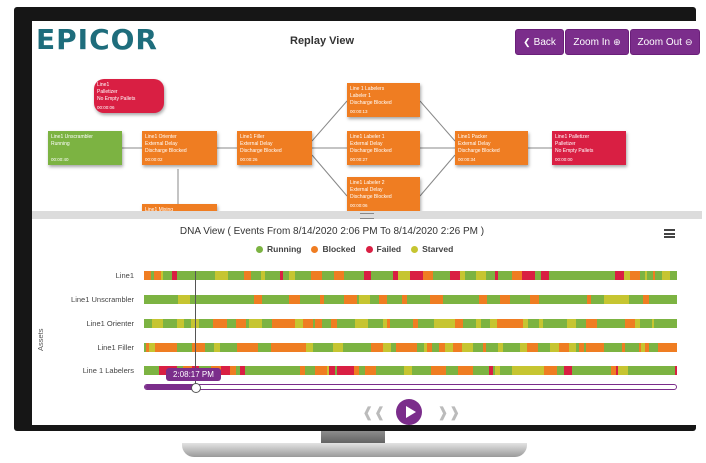 The image size is (706, 463). Describe the element at coordinates (116, 98) in the screenshot. I see `node-line: No Empty Pallets` at that location.